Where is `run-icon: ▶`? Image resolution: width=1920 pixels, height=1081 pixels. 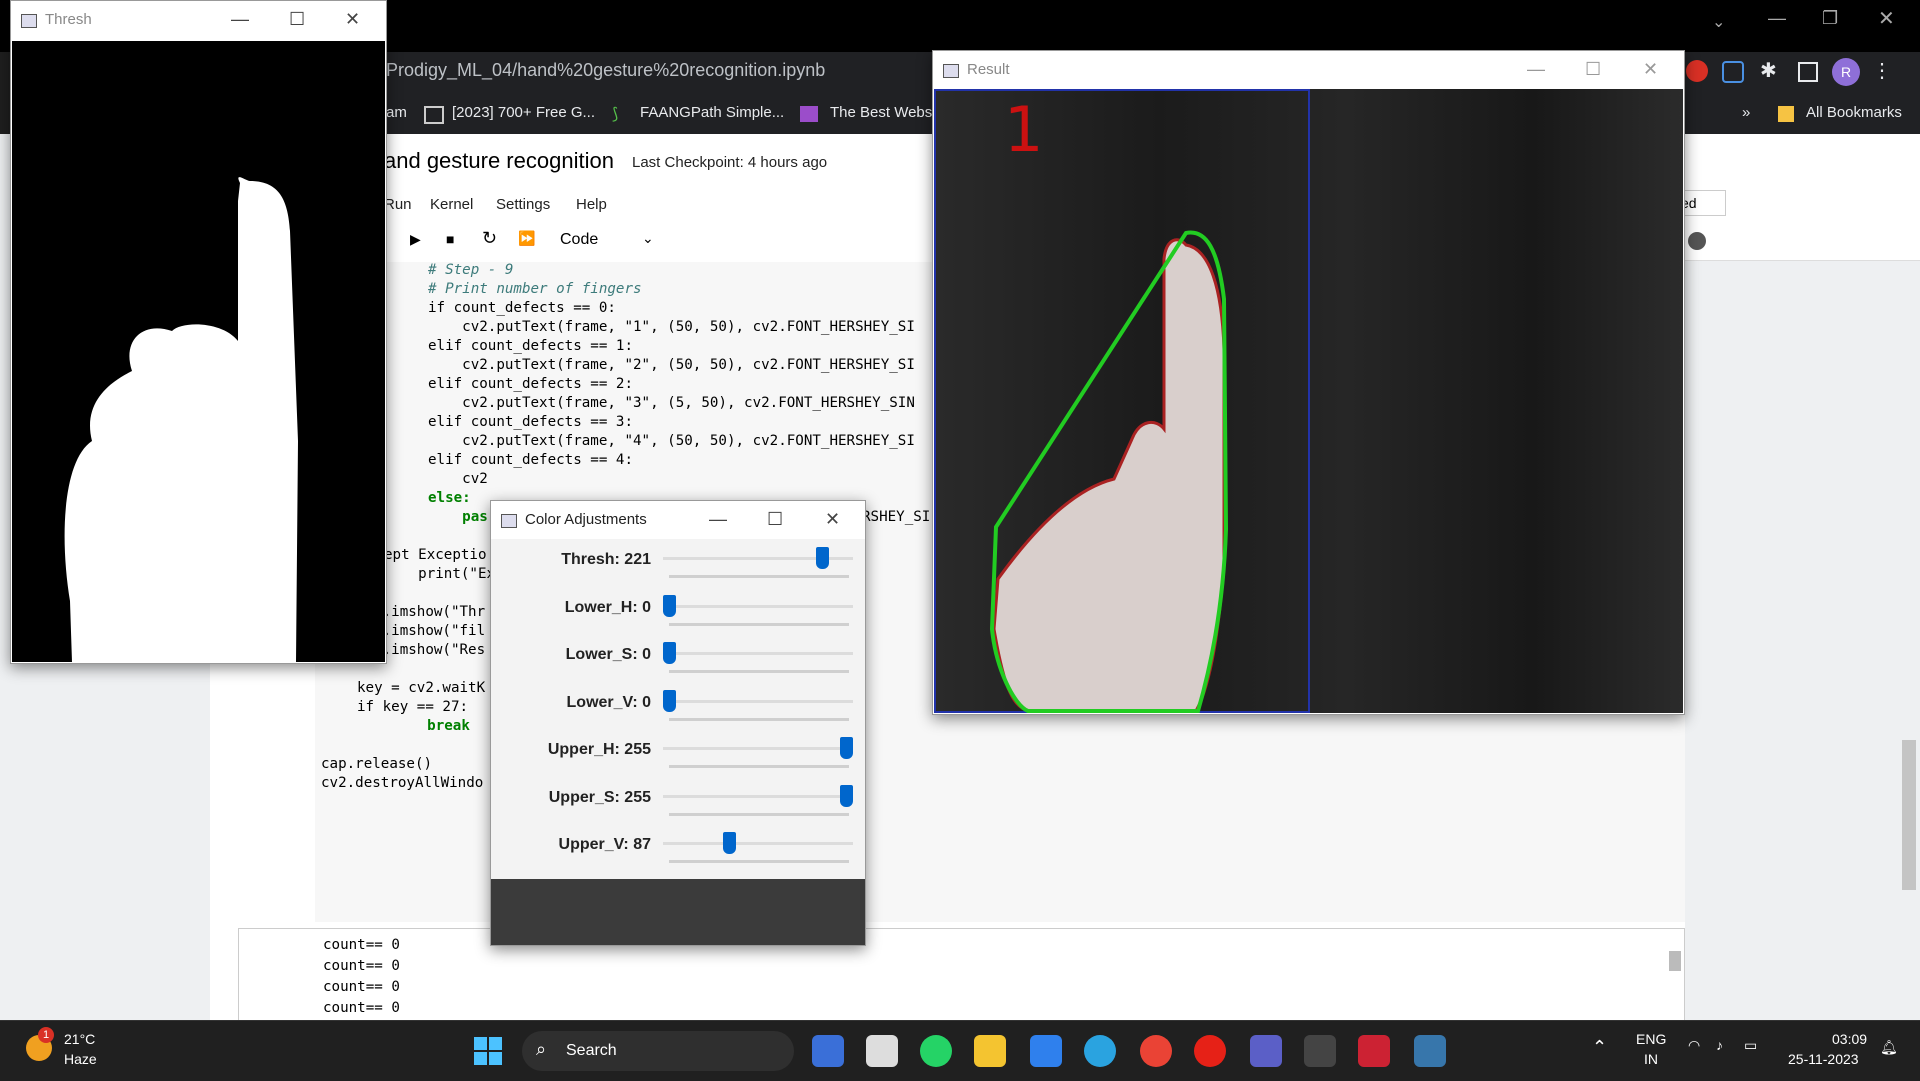 run-icon: ▶ is located at coordinates (415, 239).